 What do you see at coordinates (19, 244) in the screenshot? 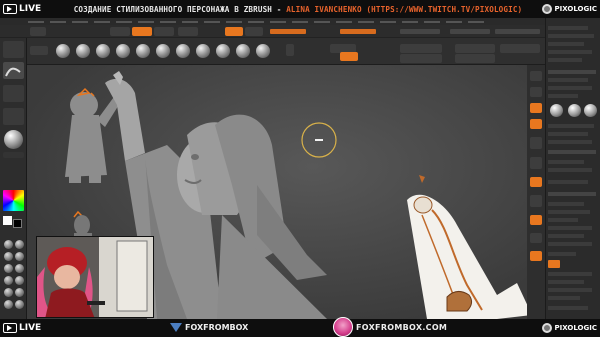
I see `tool-slot-2-icon` at bounding box center [19, 244].